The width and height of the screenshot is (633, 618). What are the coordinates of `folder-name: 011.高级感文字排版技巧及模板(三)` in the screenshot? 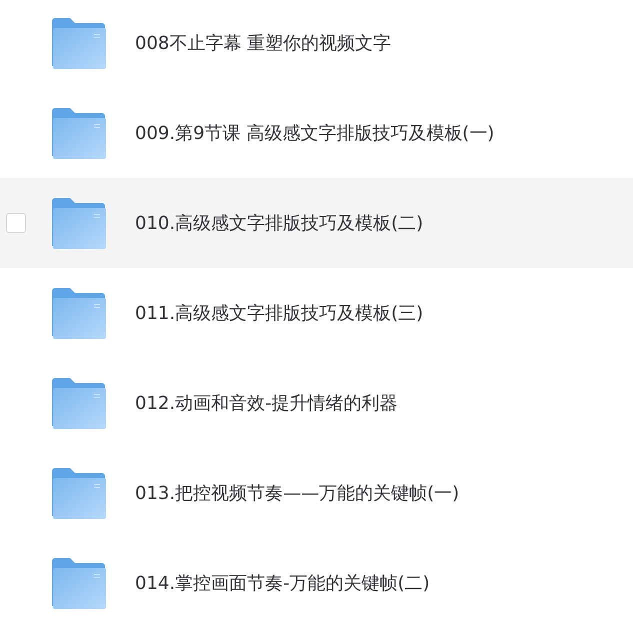 It's located at (279, 313).